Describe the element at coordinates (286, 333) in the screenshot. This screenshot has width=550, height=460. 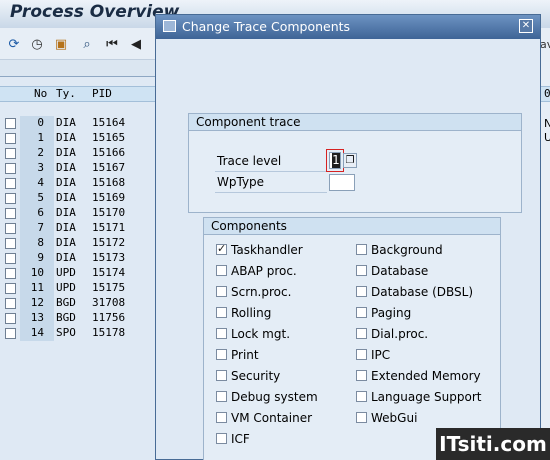
I see `component-option: Lock mgt.` at that location.